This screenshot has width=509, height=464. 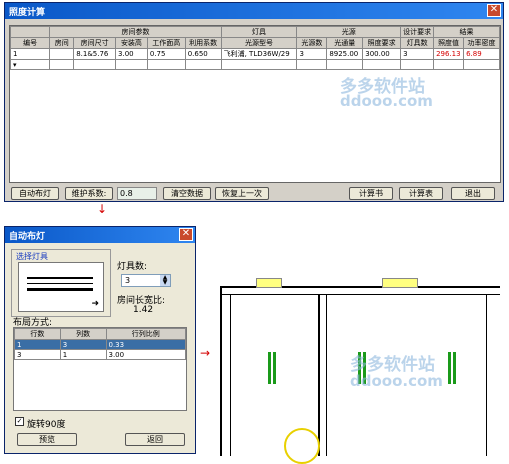 I want to click on arrow-down-icon: ↓, so click(x=102, y=209).